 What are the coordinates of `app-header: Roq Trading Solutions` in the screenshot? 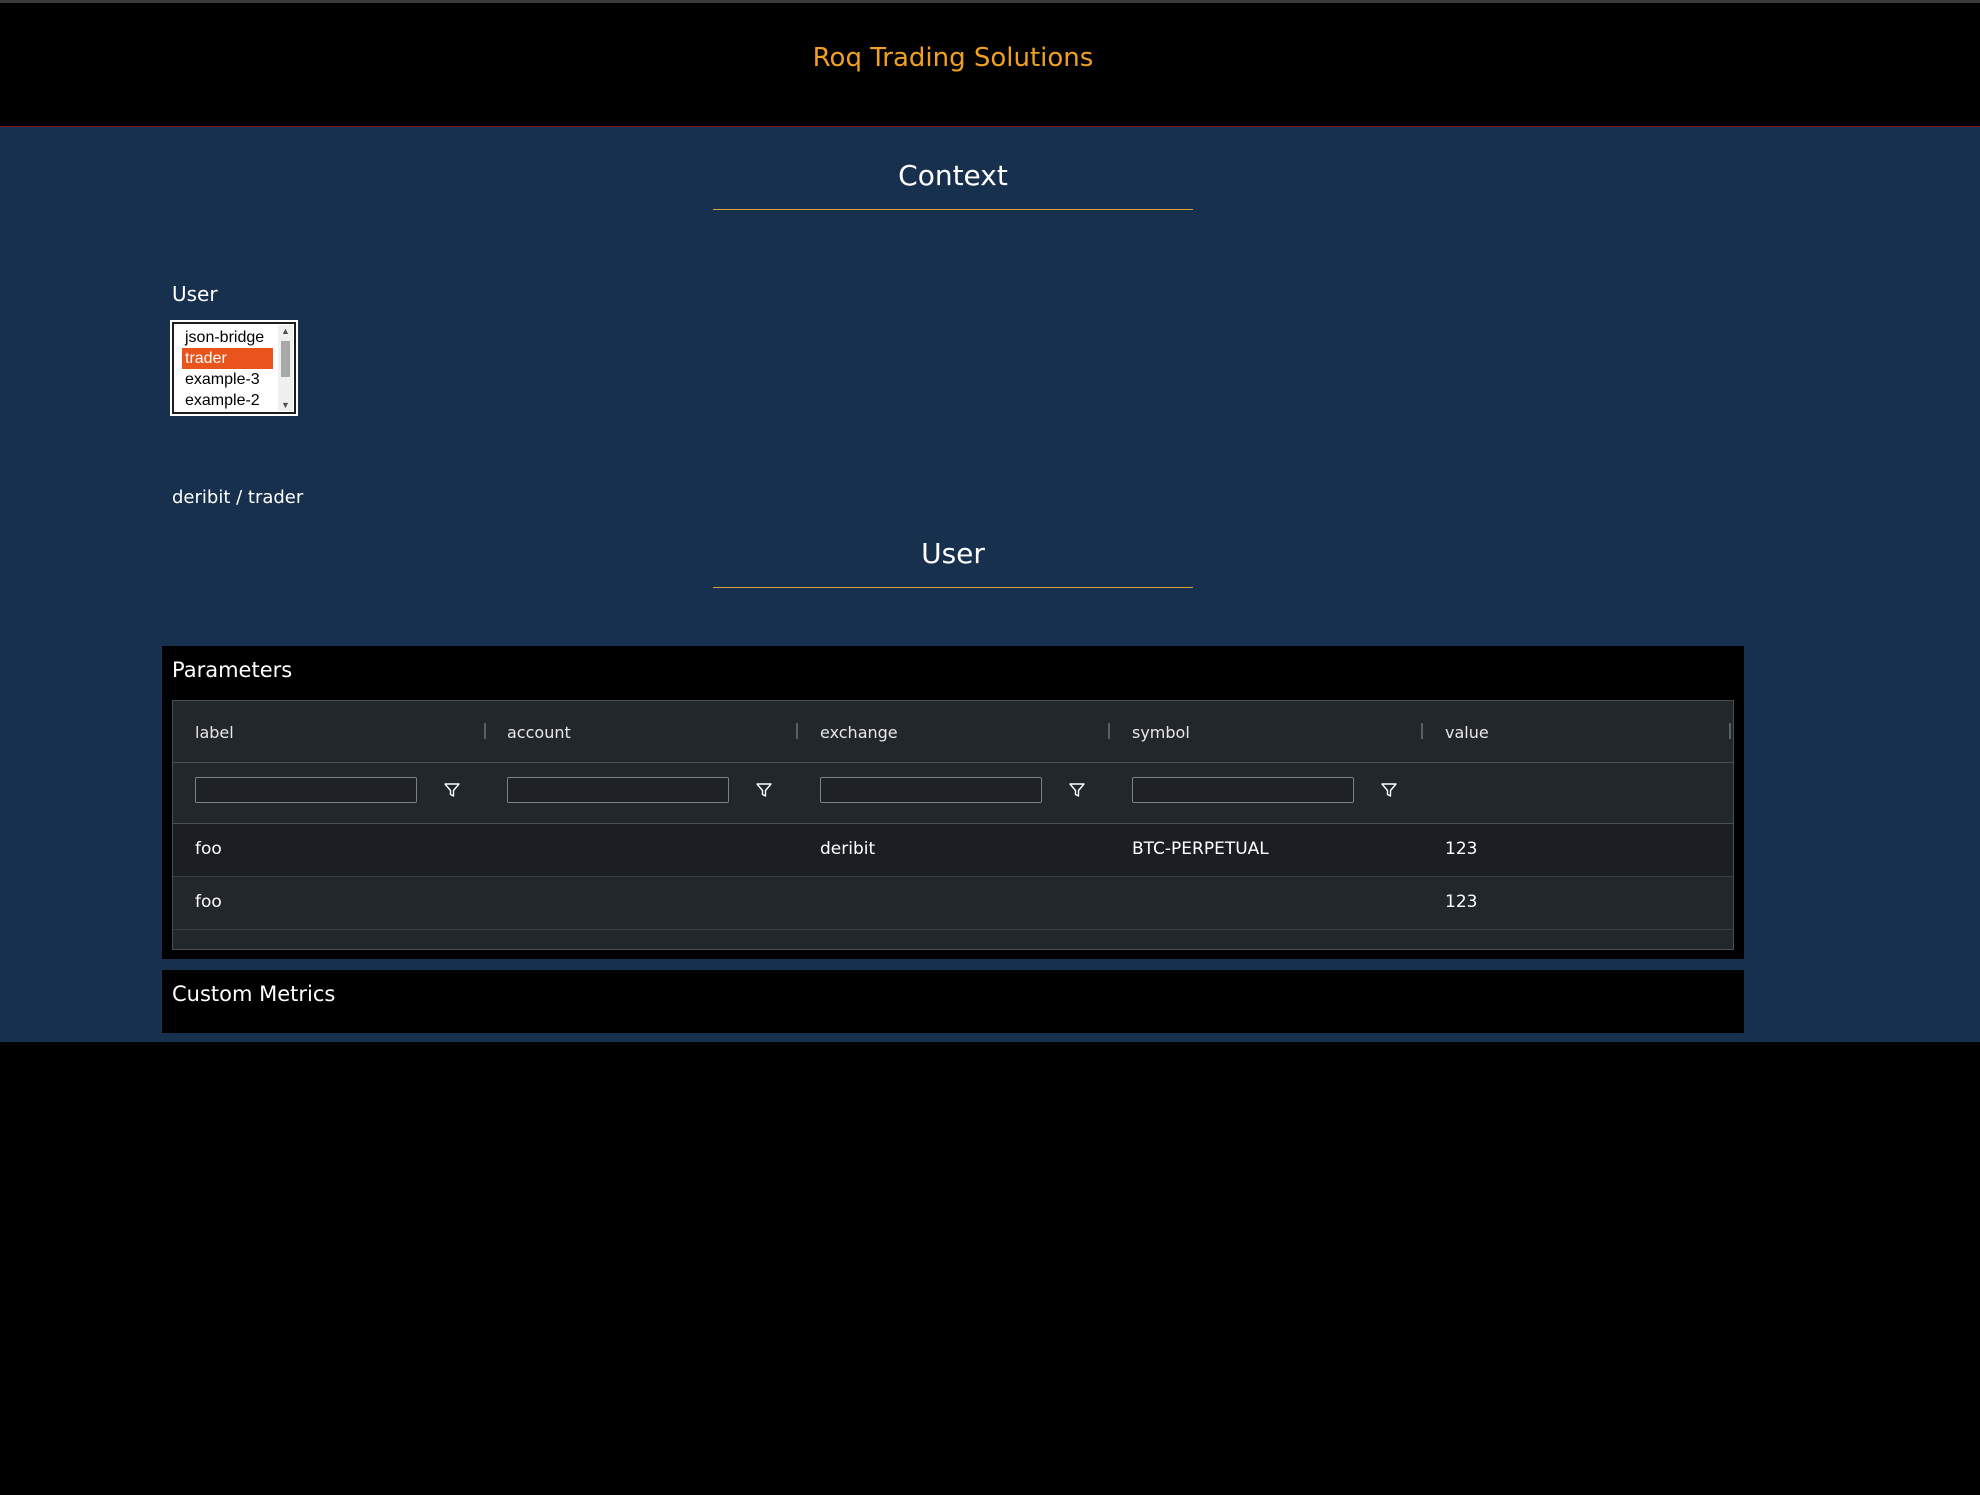 It's located at (990, 65).